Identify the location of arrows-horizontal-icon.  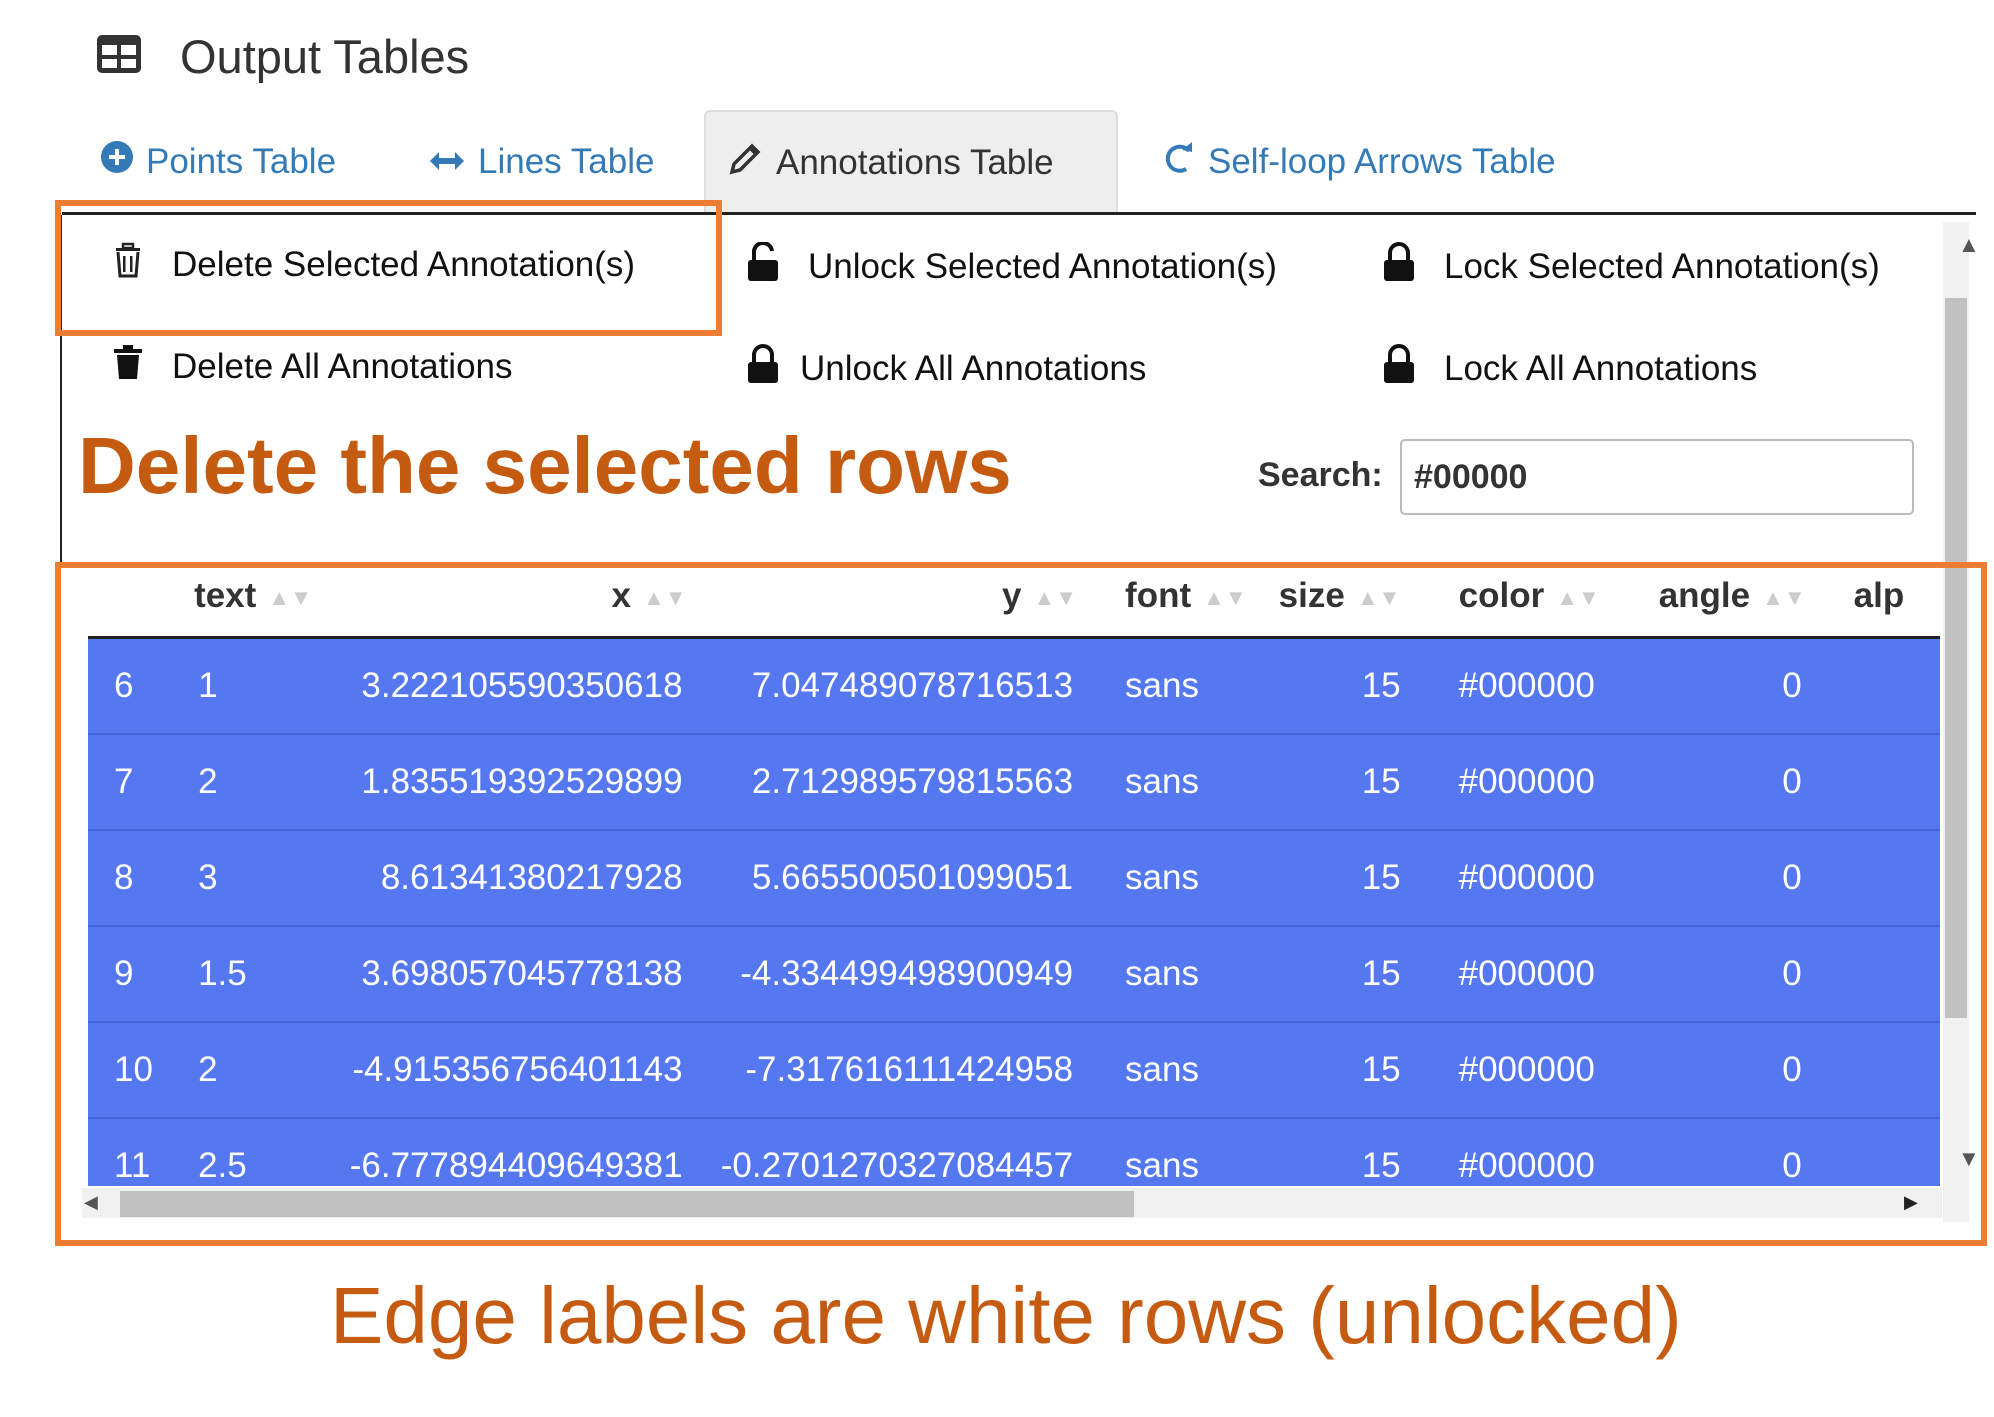
(447, 162).